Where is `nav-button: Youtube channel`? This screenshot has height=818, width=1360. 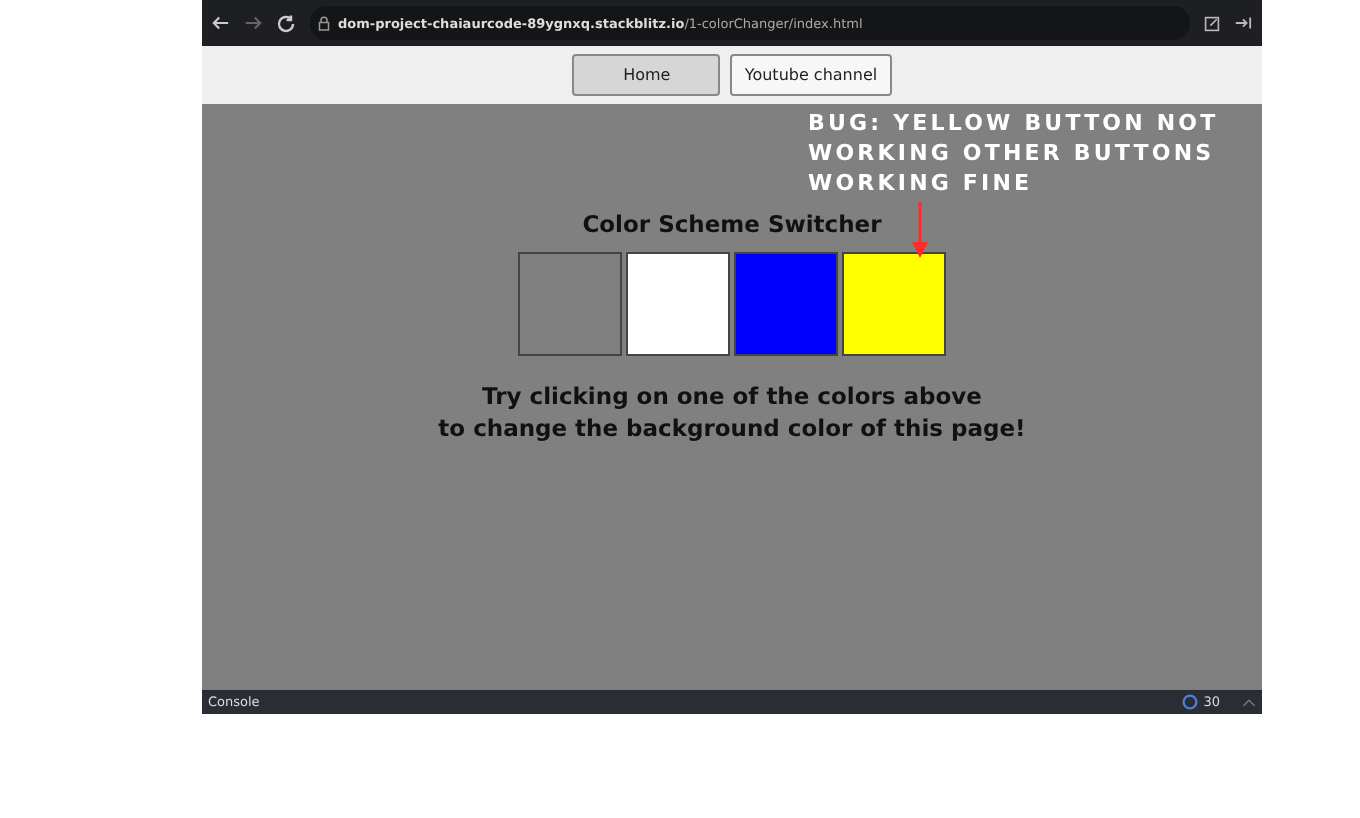
nav-button: Youtube channel is located at coordinates (811, 75).